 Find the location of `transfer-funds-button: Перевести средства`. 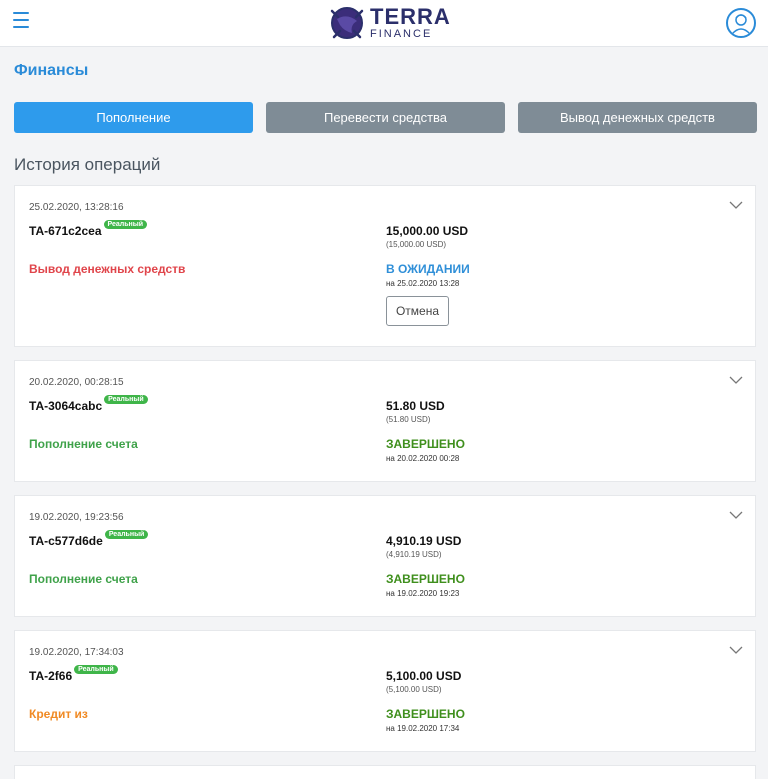

transfer-funds-button: Перевести средства is located at coordinates (385, 117).